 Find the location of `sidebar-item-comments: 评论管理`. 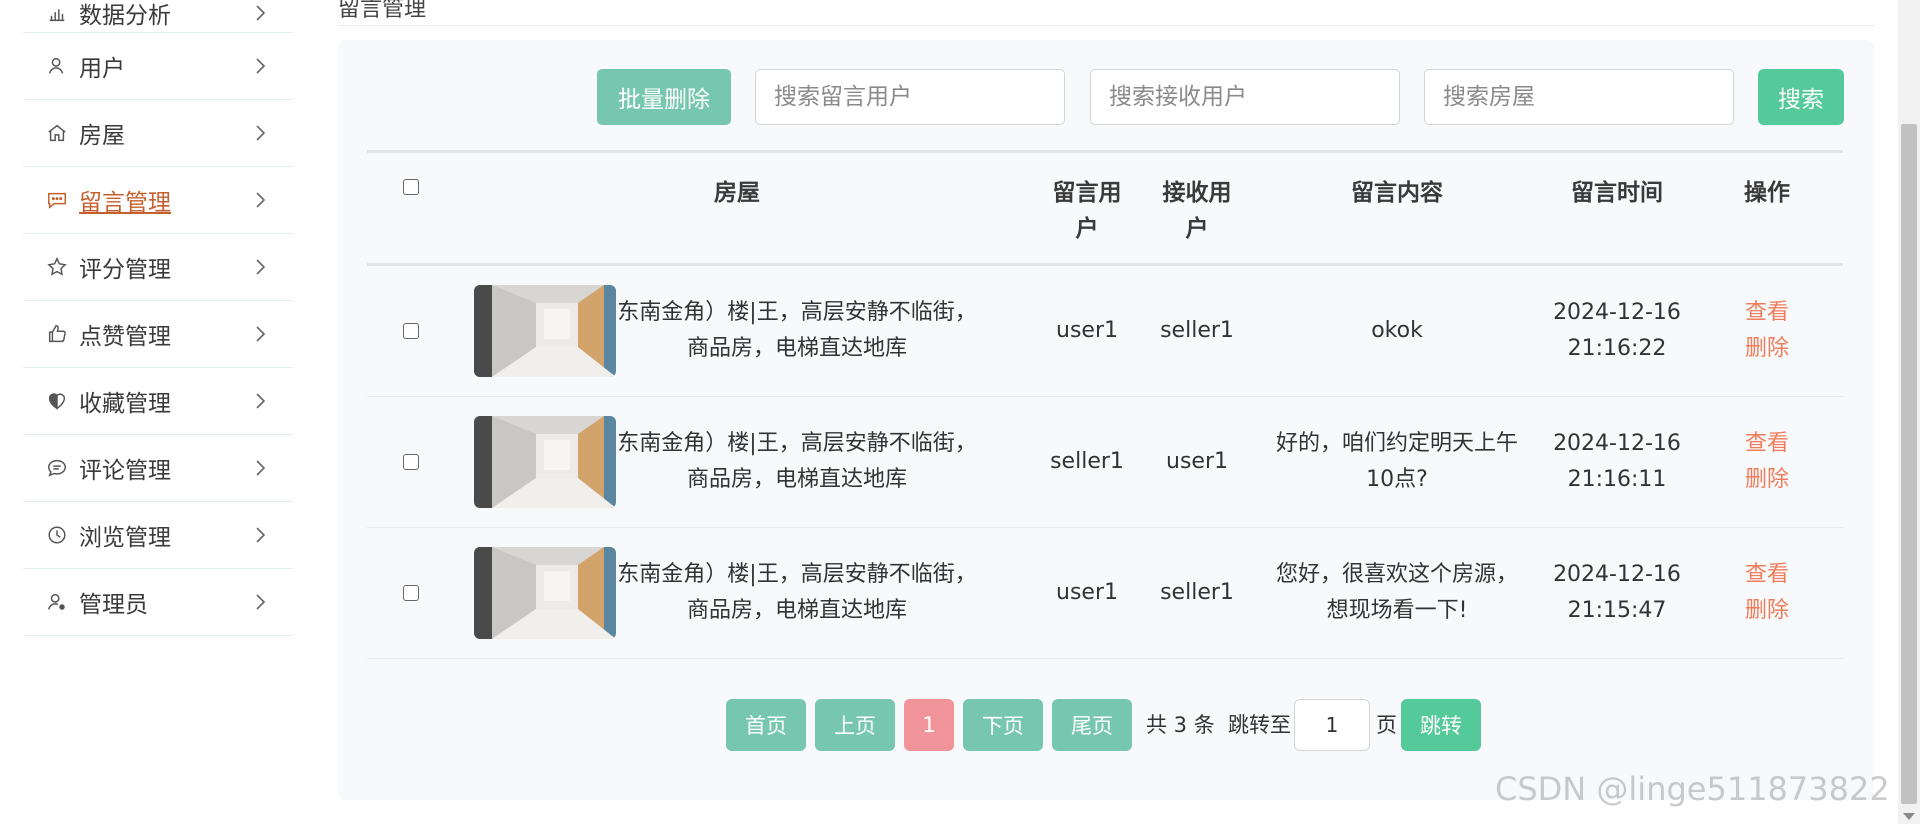

sidebar-item-comments: 评论管理 is located at coordinates (158, 468).